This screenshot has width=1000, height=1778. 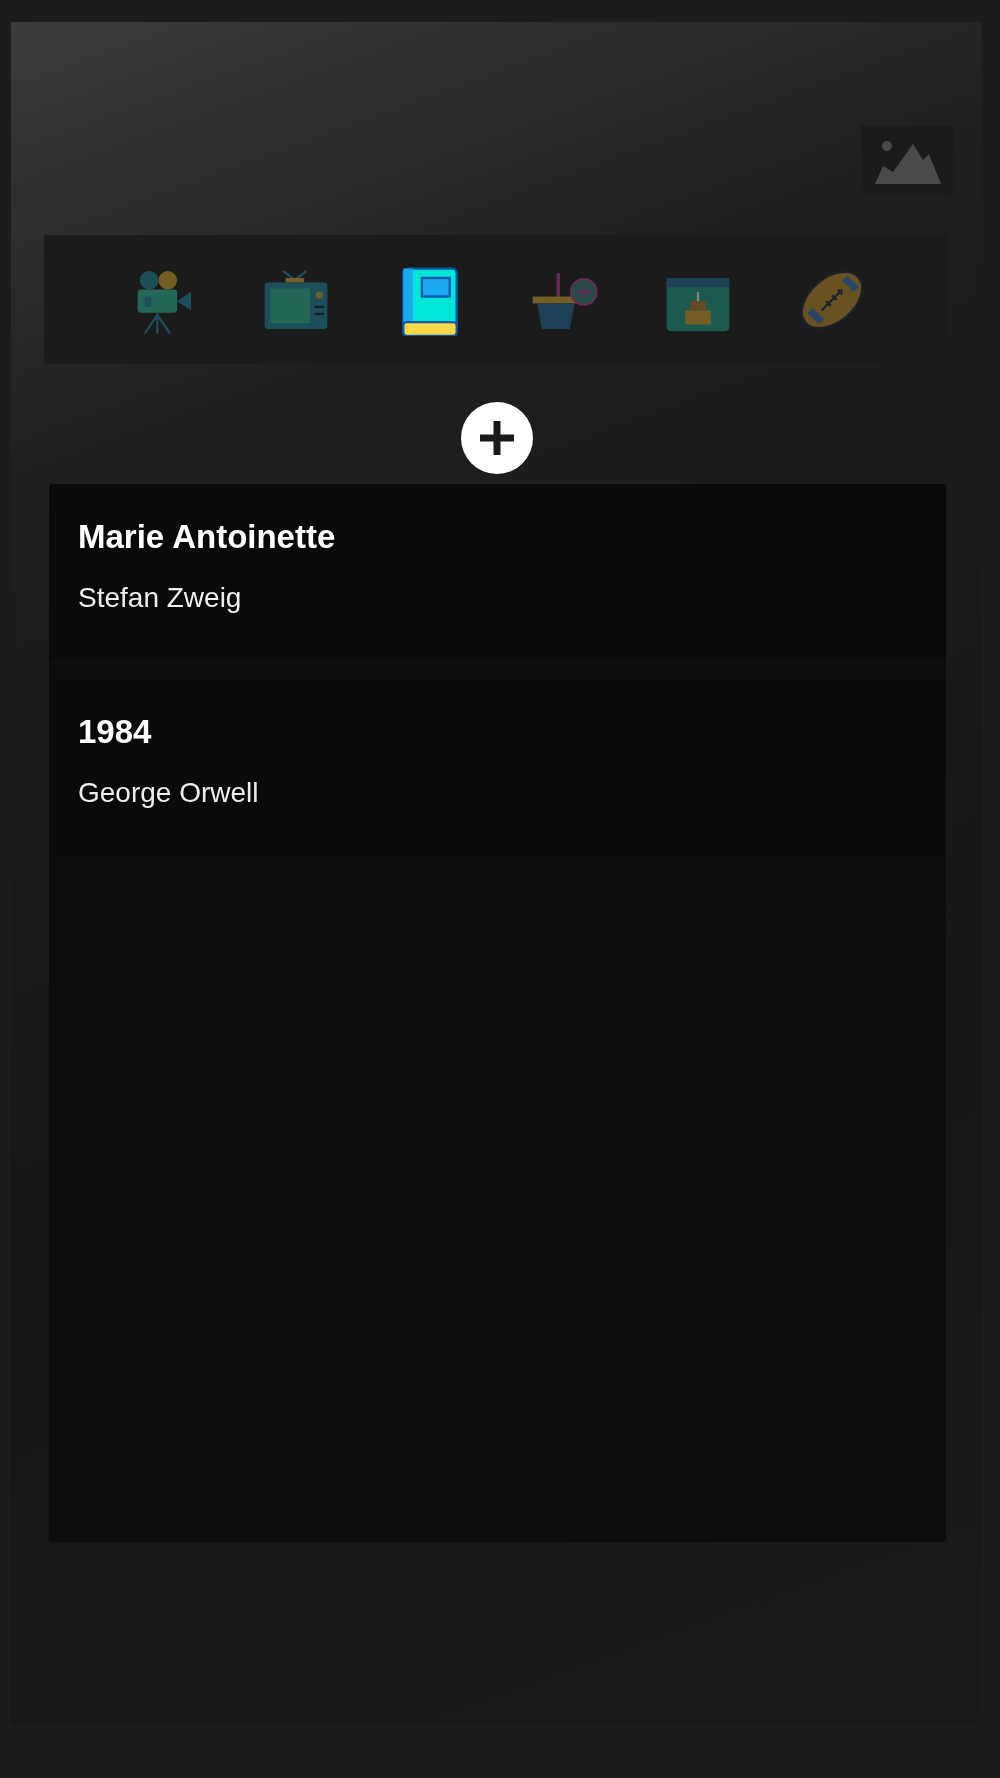 What do you see at coordinates (908, 160) in the screenshot?
I see `image-button` at bounding box center [908, 160].